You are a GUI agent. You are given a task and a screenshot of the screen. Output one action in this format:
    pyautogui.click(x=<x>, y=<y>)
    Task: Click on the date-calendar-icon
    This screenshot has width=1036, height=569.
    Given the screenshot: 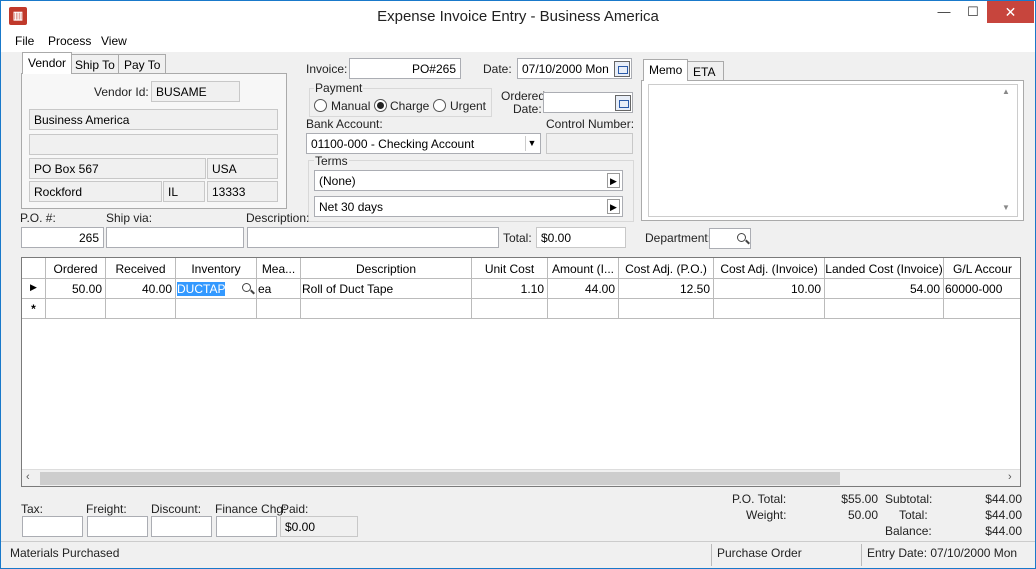 What is the action you would take?
    pyautogui.click(x=622, y=69)
    